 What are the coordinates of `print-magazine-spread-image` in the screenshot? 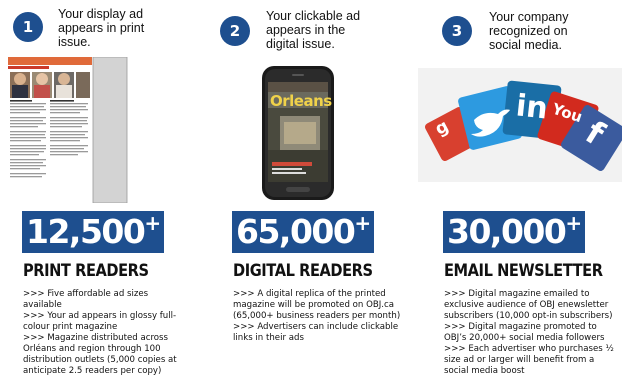 It's located at (68, 130).